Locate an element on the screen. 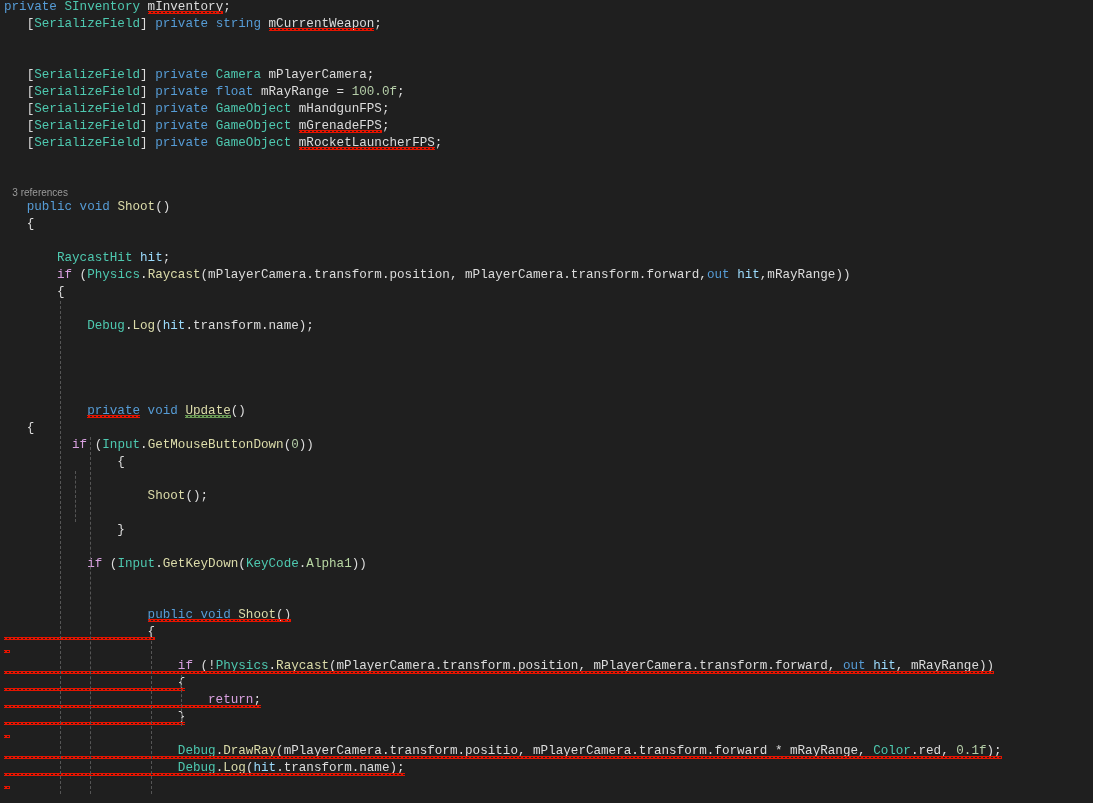 This screenshot has height=803, width=1093. reference-count: 3 references is located at coordinates (36, 192).